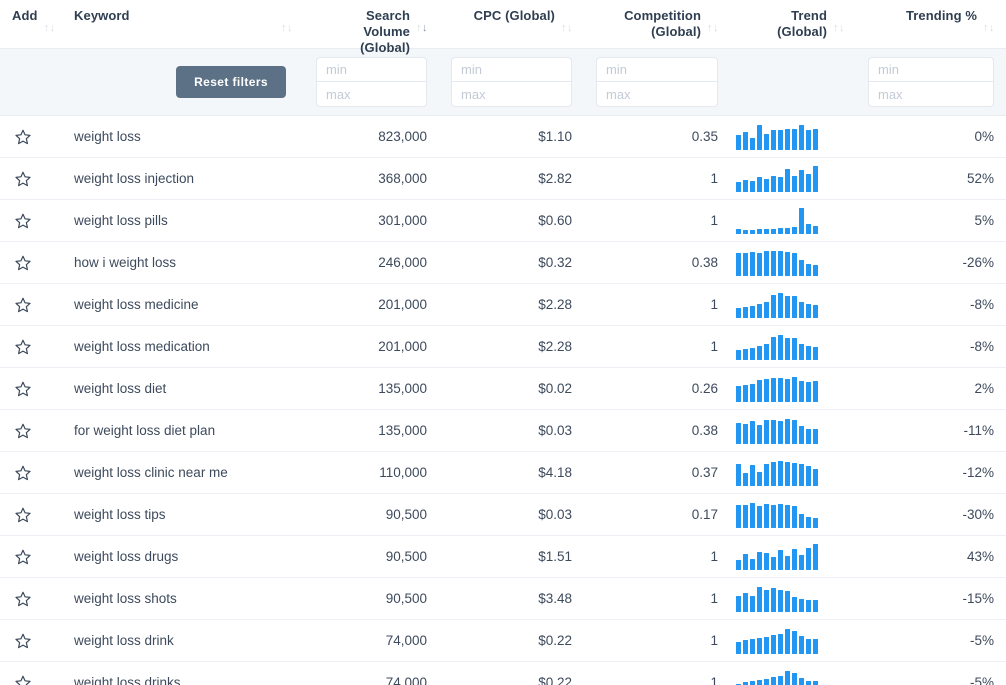  Describe the element at coordinates (371, 70) in the screenshot. I see `search-volume-min-input` at that location.